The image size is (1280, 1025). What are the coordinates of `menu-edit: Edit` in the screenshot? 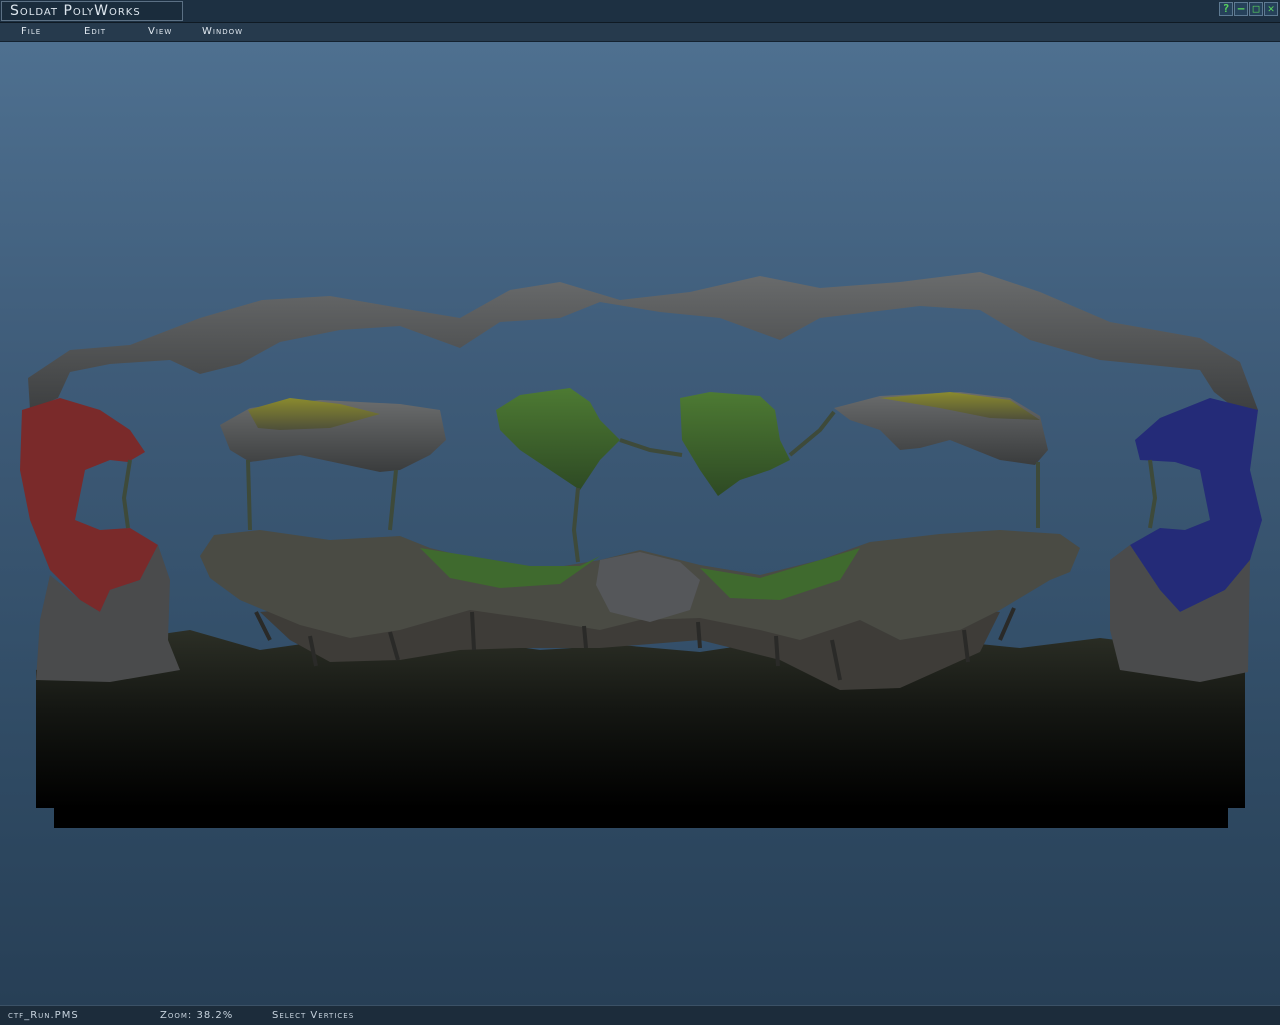 It's located at (95, 32).